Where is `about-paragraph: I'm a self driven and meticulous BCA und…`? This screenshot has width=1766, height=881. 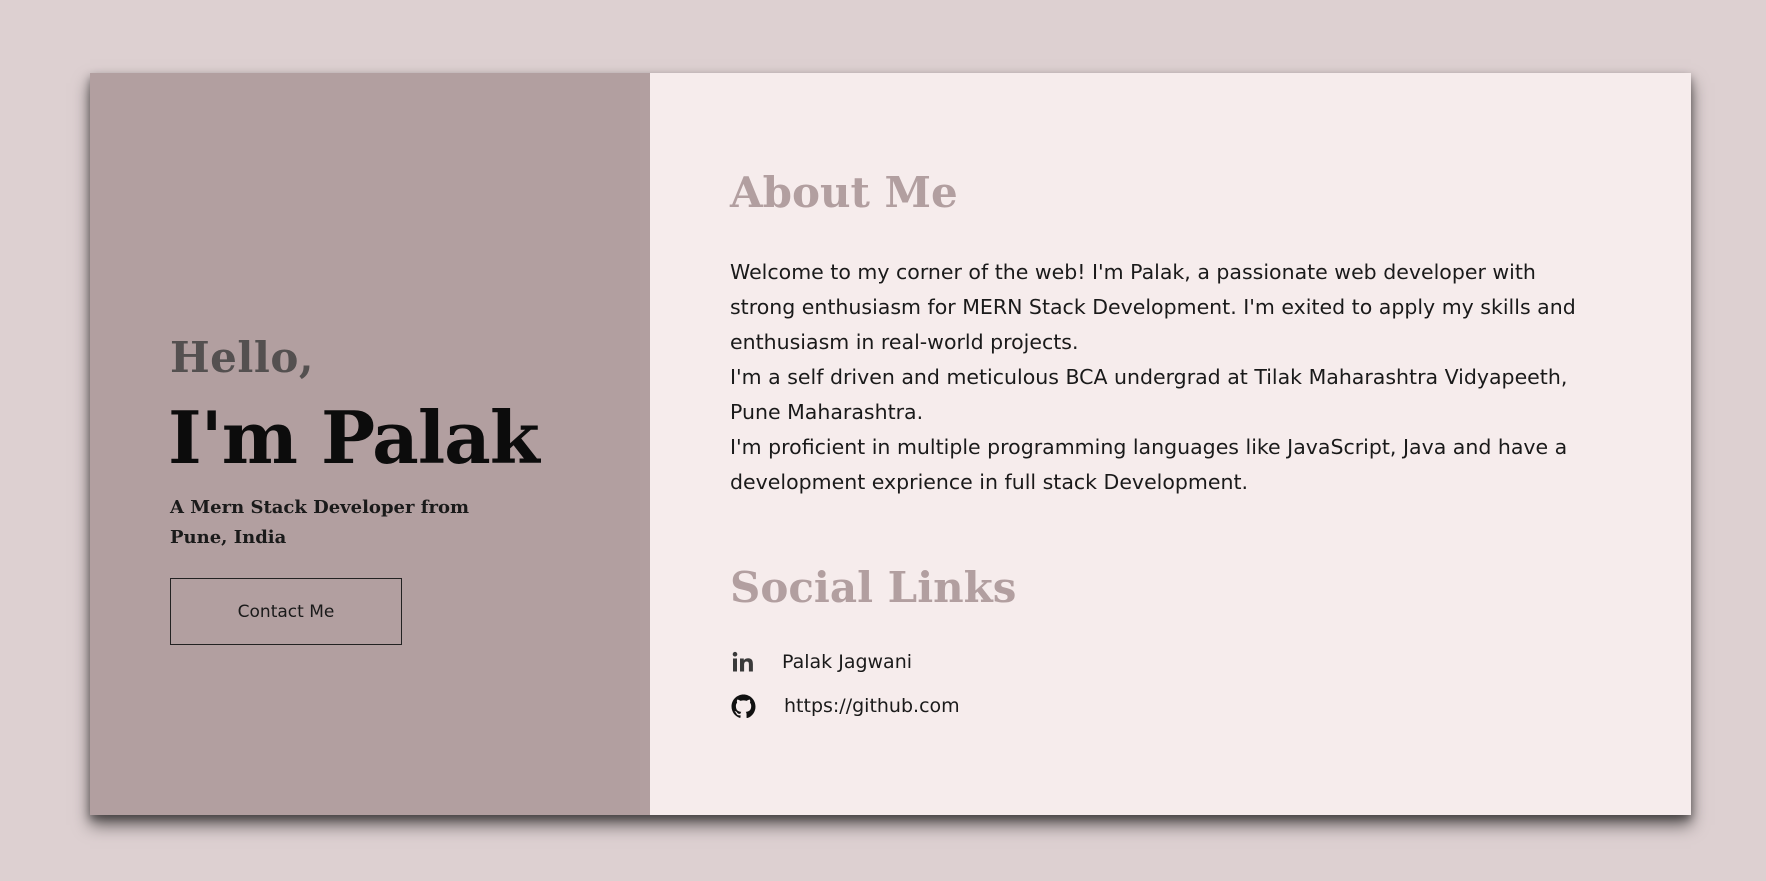 about-paragraph: I'm a self driven and meticulous BCA und… is located at coordinates (1149, 394).